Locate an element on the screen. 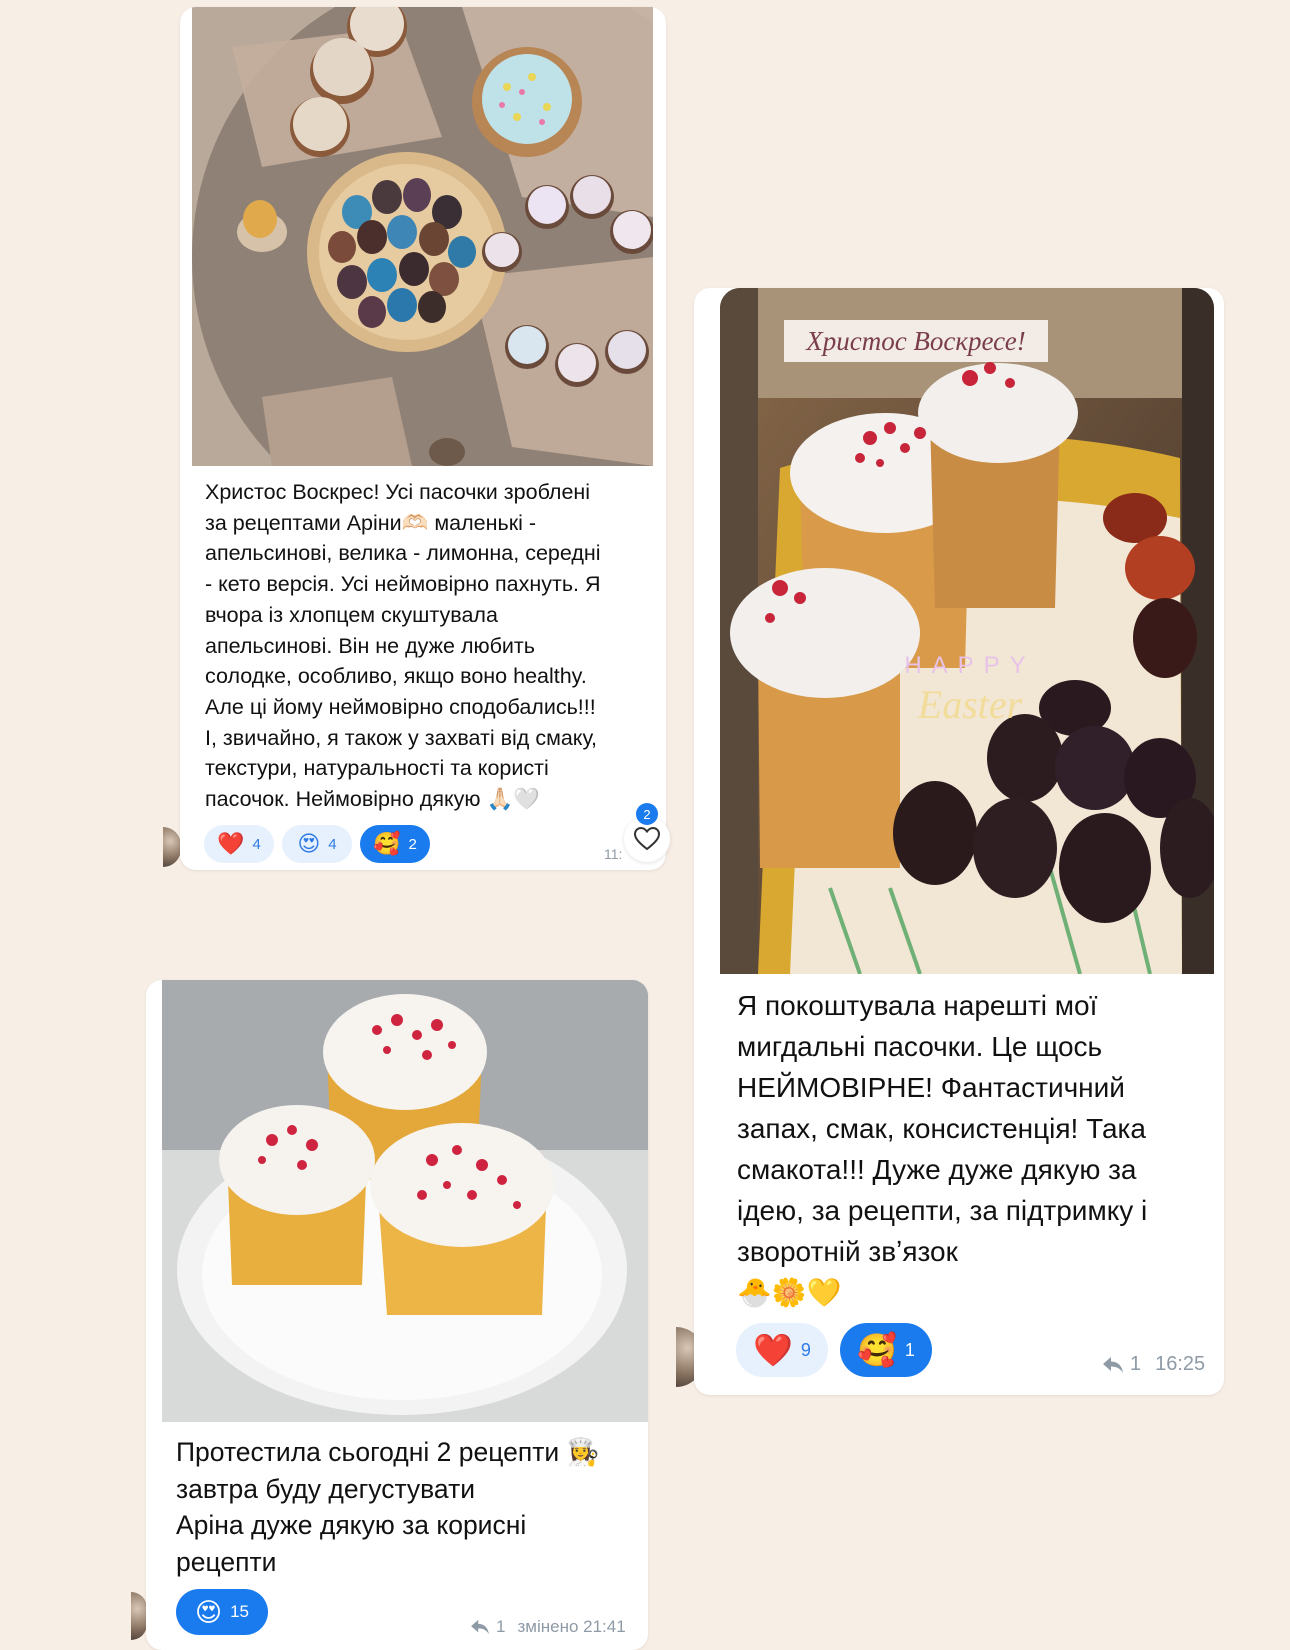  reaction-heart: ❤️ 9 is located at coordinates (782, 1350).